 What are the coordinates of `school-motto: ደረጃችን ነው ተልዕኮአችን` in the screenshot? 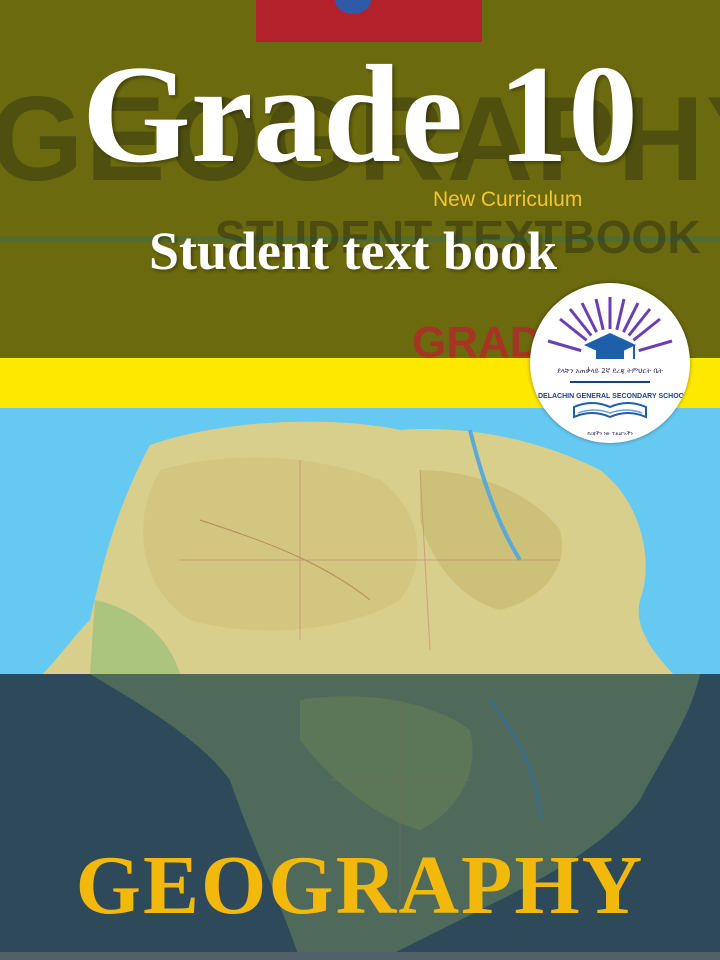 It's located at (610, 434).